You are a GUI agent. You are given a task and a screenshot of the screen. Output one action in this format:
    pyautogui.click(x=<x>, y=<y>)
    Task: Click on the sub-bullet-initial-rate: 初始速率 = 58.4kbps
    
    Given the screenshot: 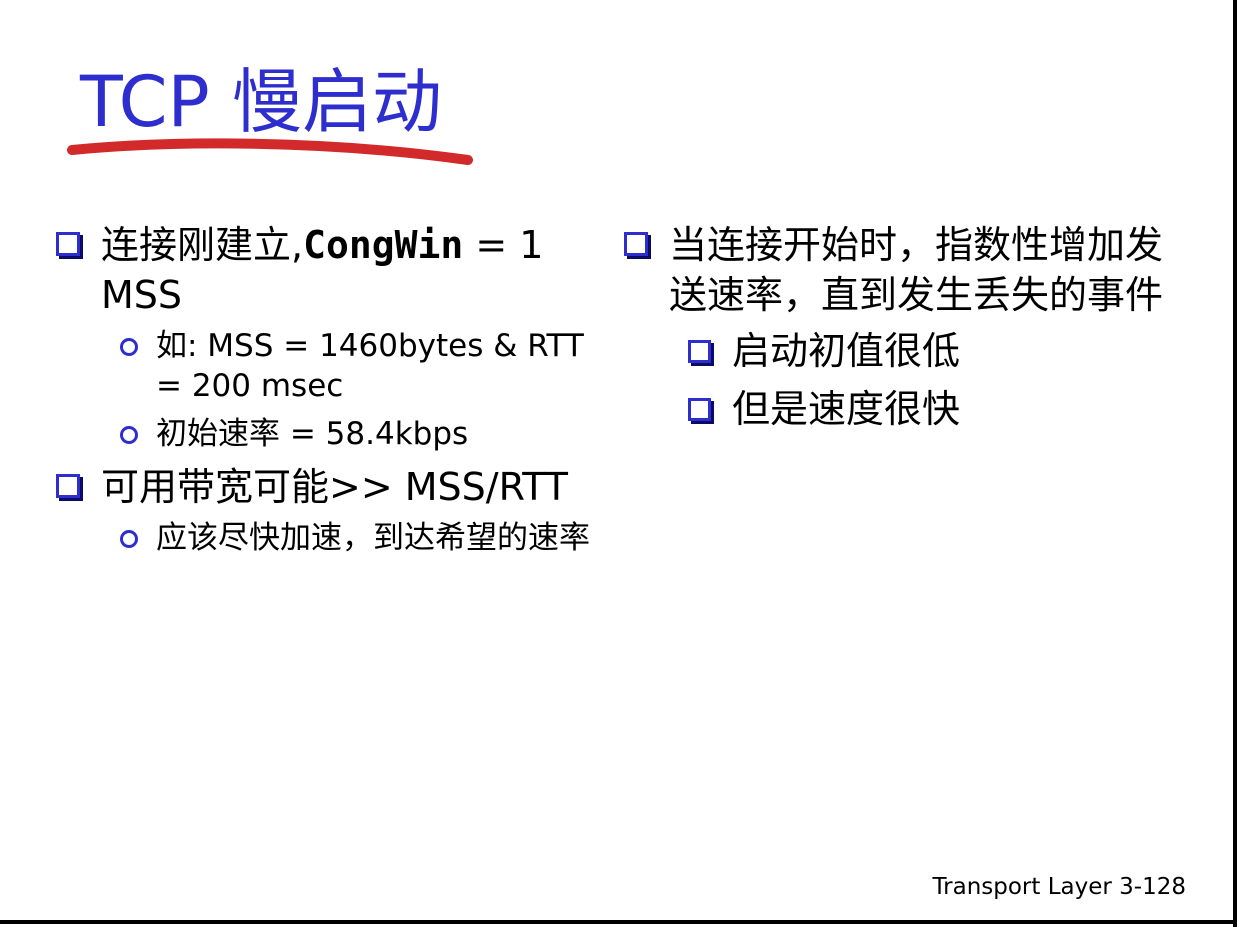 What is the action you would take?
    pyautogui.click(x=322, y=434)
    